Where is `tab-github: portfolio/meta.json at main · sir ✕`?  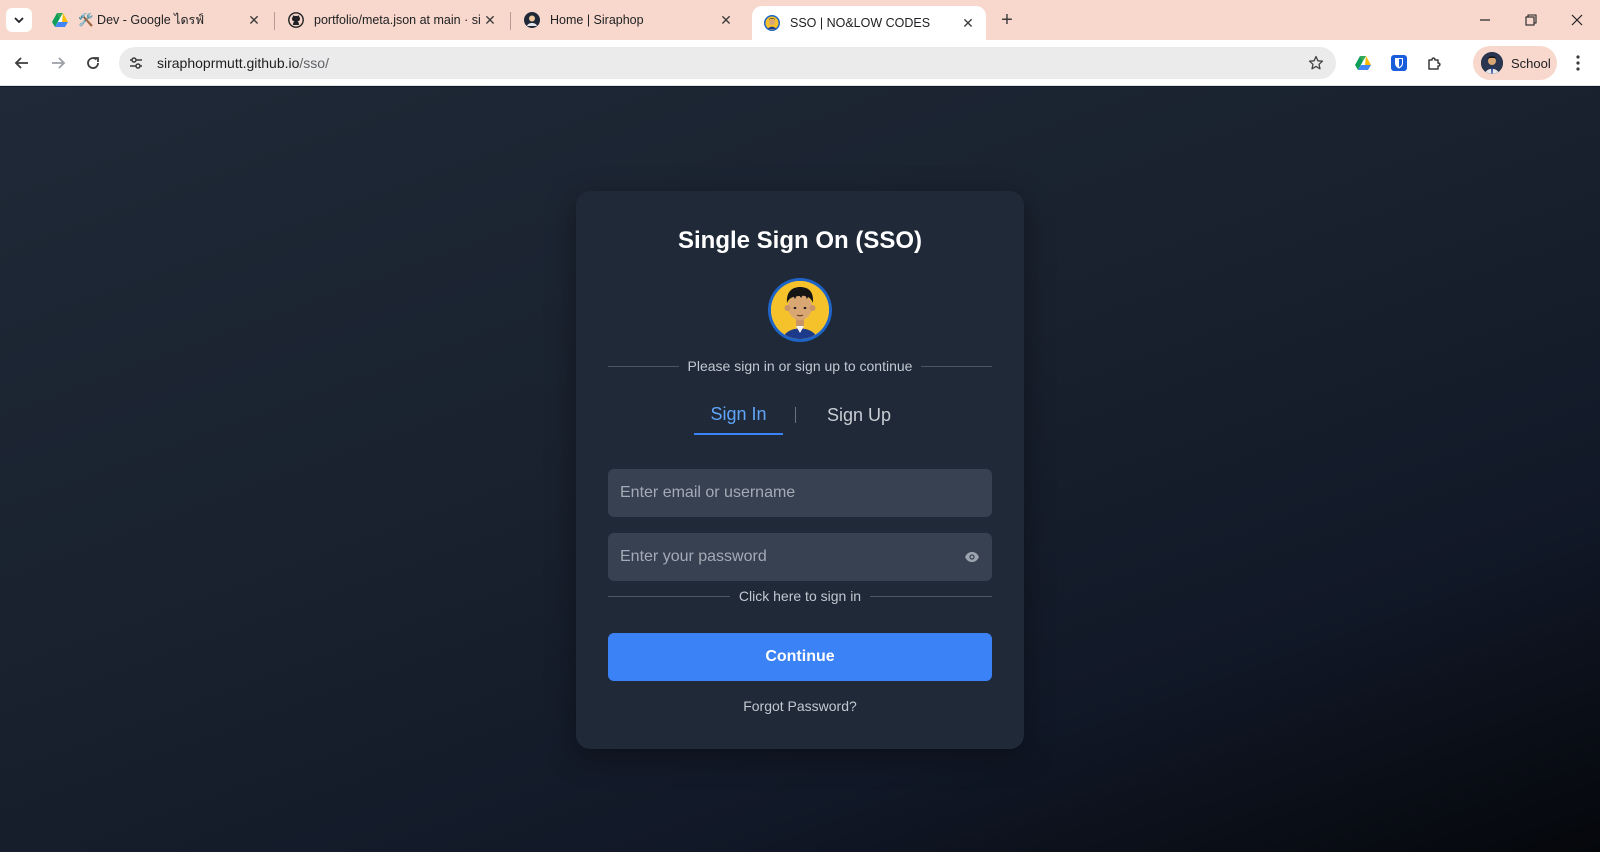 tab-github: portfolio/meta.json at main · sir ✕ is located at coordinates (392, 20).